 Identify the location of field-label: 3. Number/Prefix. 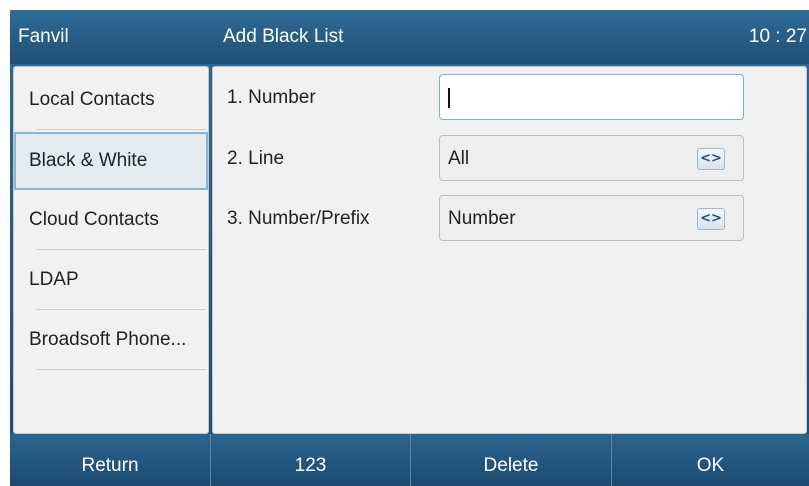
(298, 218).